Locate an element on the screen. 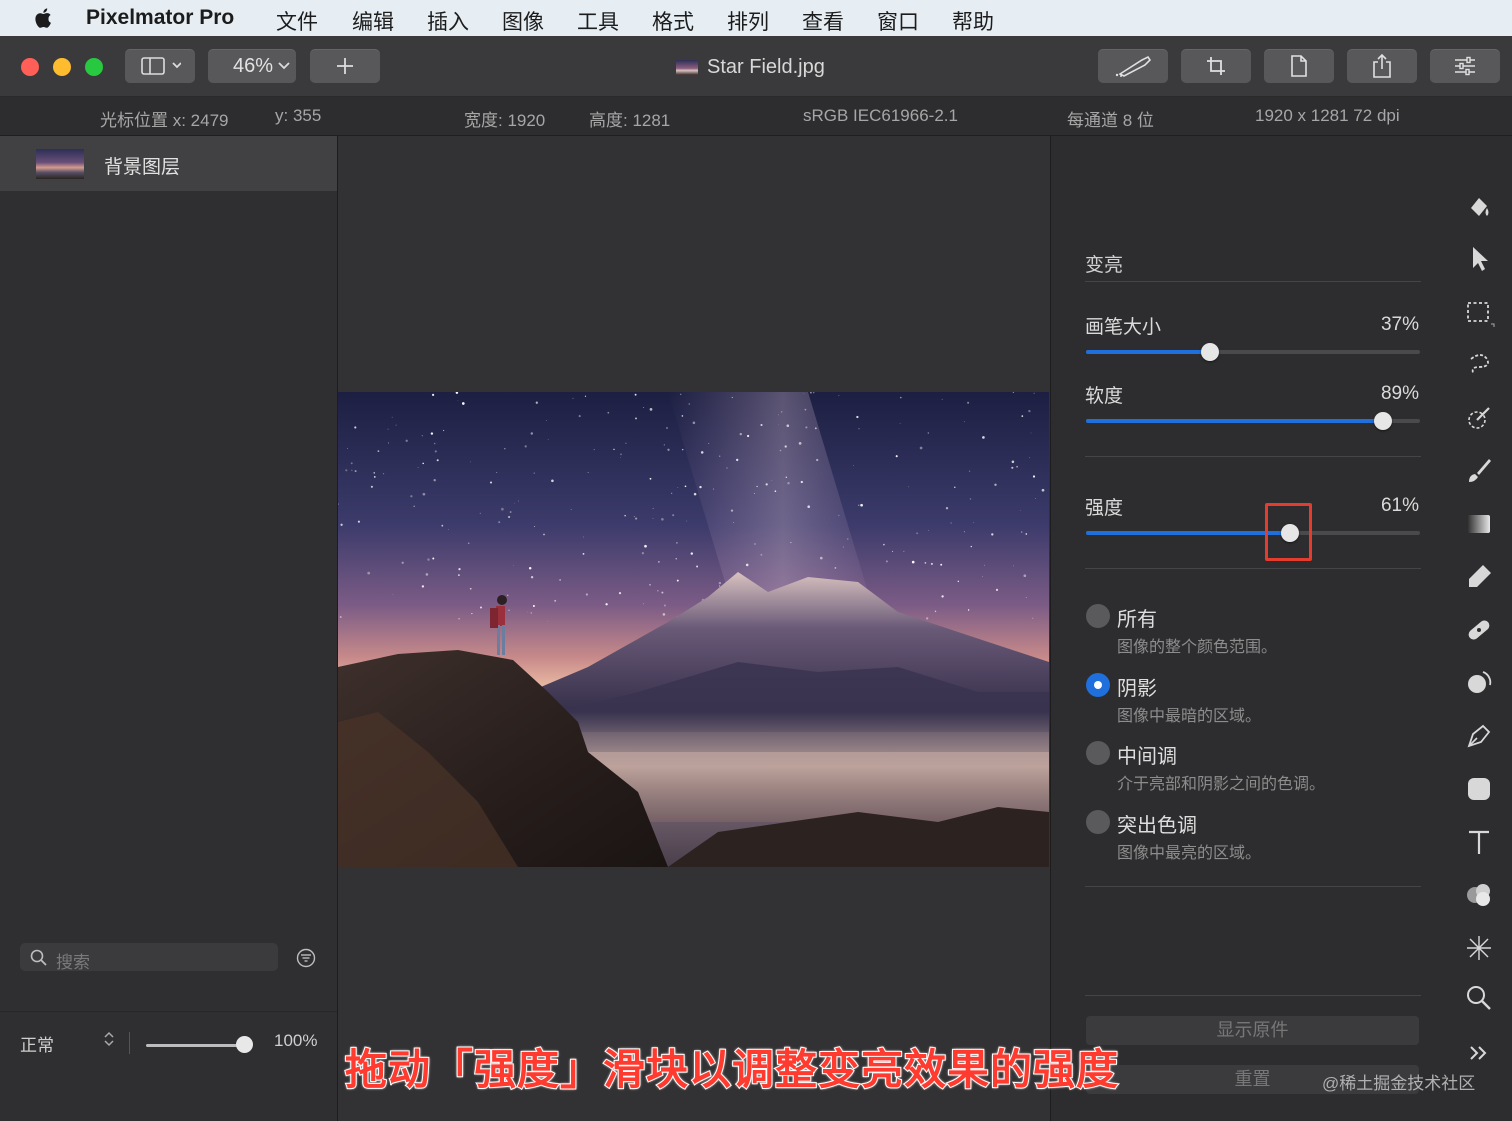 The width and height of the screenshot is (1512, 1121). strength-slider is located at coordinates (1253, 533).